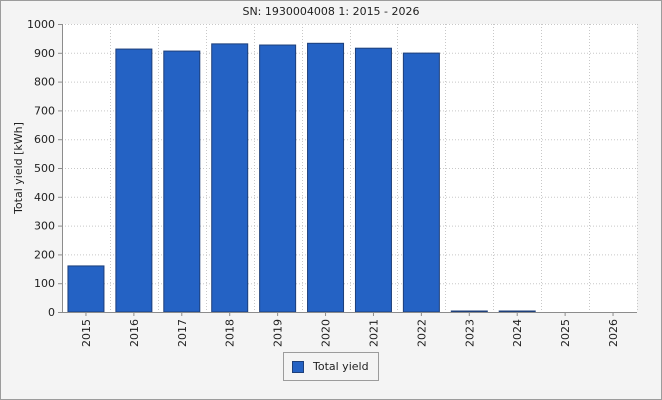 Image resolution: width=662 pixels, height=400 pixels. I want to click on y-tick-label: 600, so click(44, 139).